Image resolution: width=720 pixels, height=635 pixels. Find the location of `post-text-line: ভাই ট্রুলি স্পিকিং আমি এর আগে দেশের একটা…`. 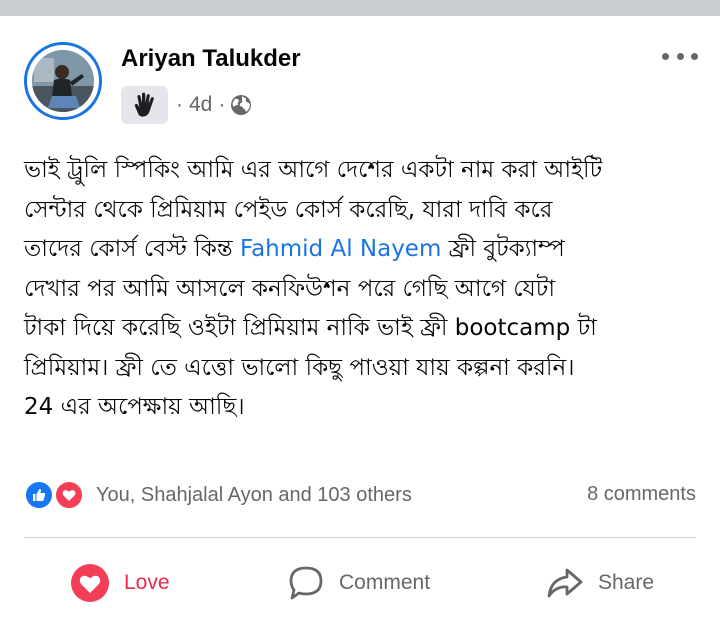

post-text-line: ভাই ট্রুলি স্পিকিং আমি এর আগে দেশের একটা… is located at coordinates (313, 170).